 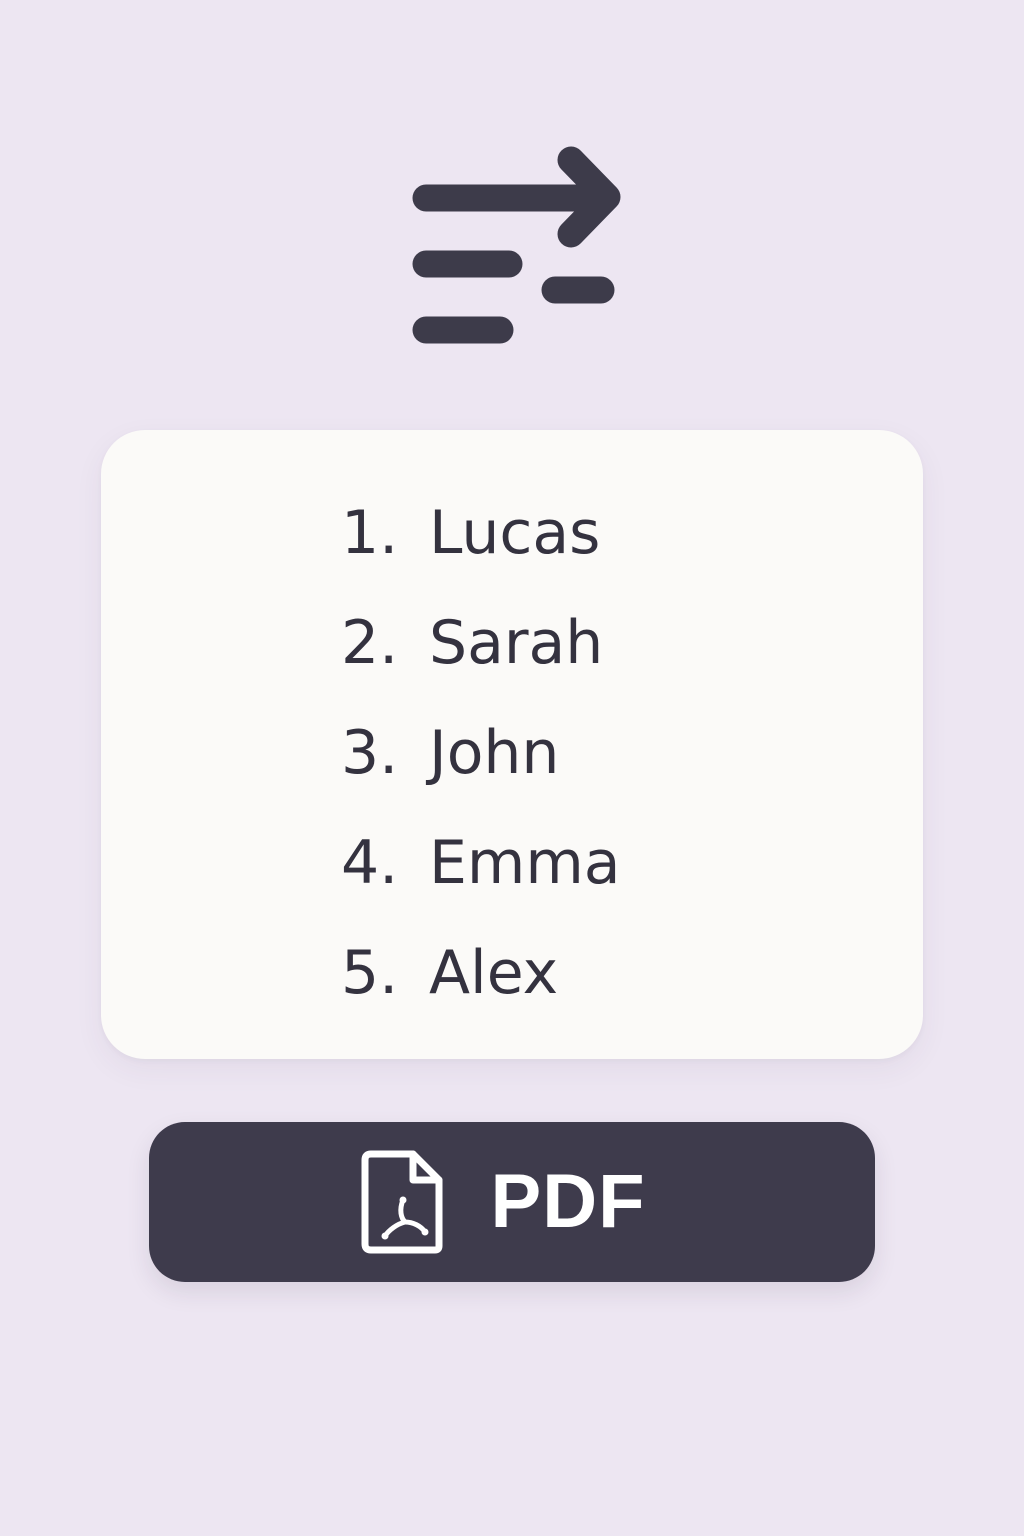 I want to click on list-item-name: Emma, so click(x=525, y=863).